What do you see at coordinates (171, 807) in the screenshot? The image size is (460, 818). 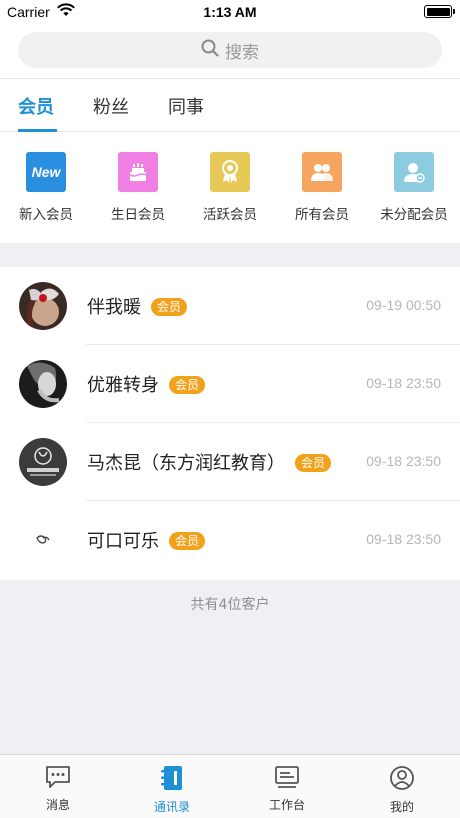 I see `tab-label: 通讯录` at bounding box center [171, 807].